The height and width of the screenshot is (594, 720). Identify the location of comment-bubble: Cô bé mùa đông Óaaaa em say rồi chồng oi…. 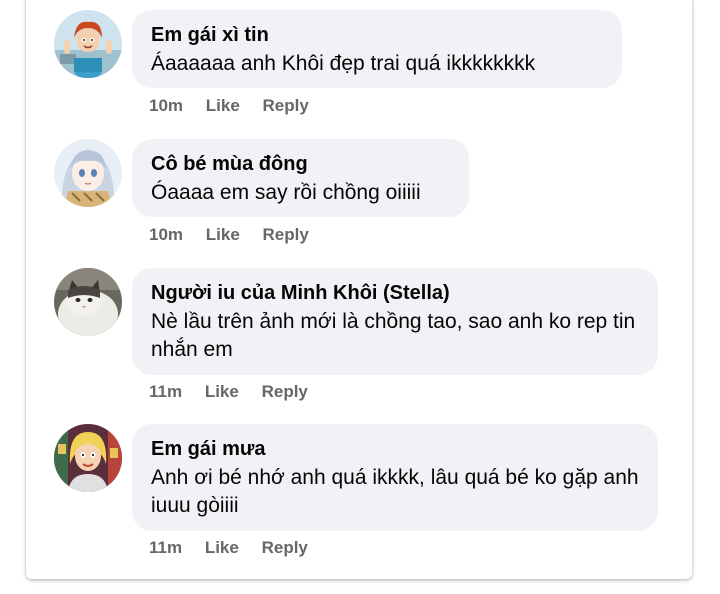
(300, 178).